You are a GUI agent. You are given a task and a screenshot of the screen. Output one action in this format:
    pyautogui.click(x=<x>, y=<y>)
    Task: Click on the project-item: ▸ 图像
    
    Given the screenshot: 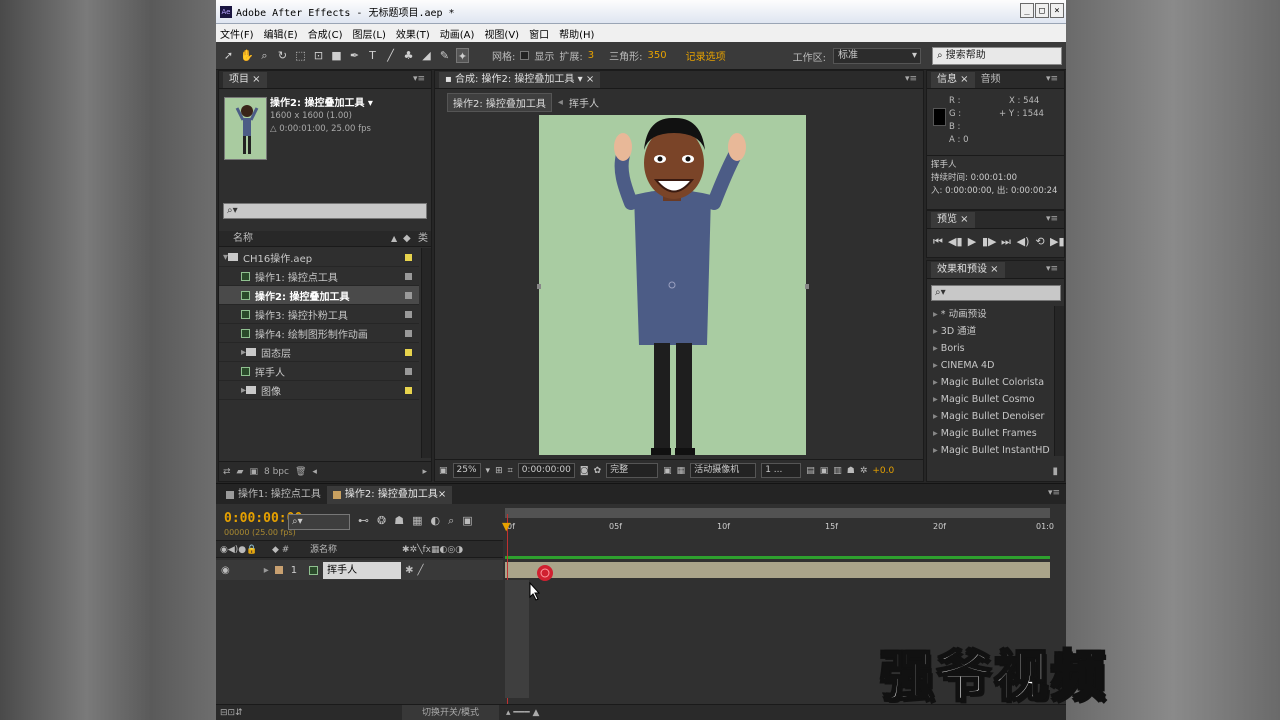 What is the action you would take?
    pyautogui.click(x=319, y=390)
    